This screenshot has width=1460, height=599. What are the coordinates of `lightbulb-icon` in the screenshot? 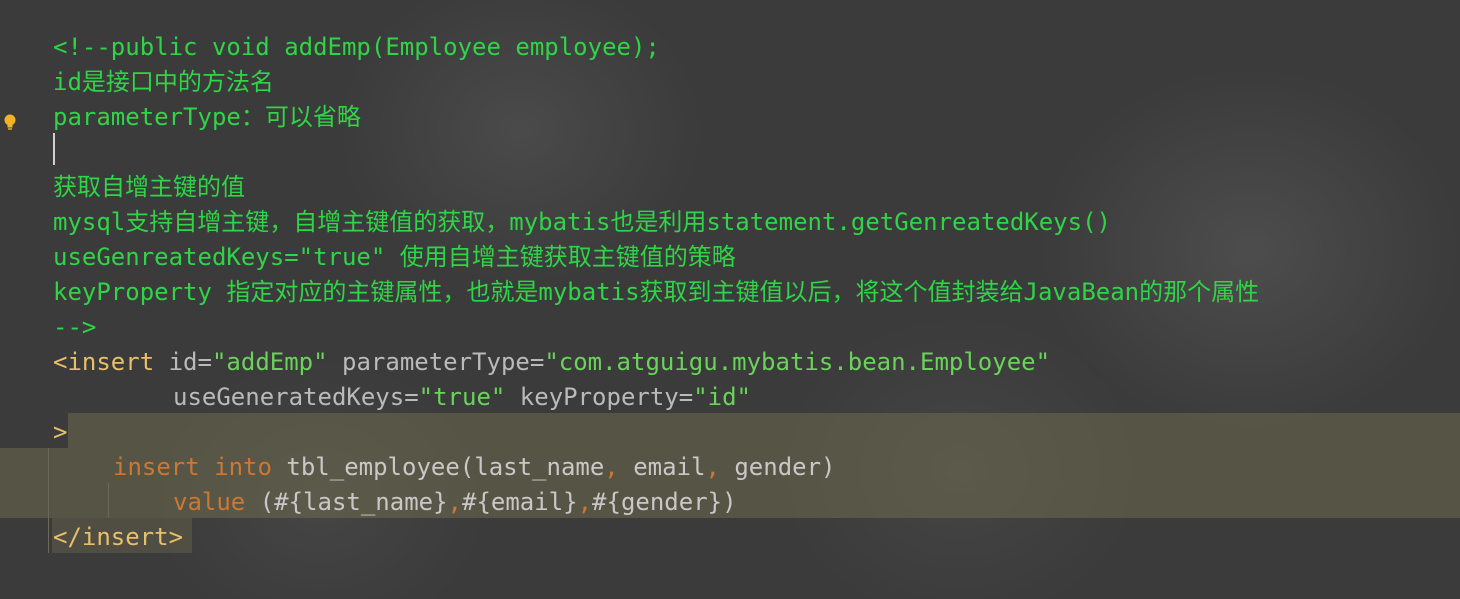 It's located at (10, 123).